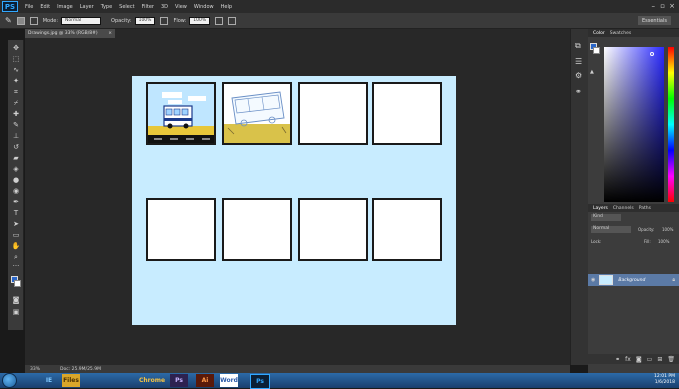  What do you see at coordinates (260, 381) in the screenshot?
I see `taskbar-photoshop-icon: Ps` at bounding box center [260, 381].